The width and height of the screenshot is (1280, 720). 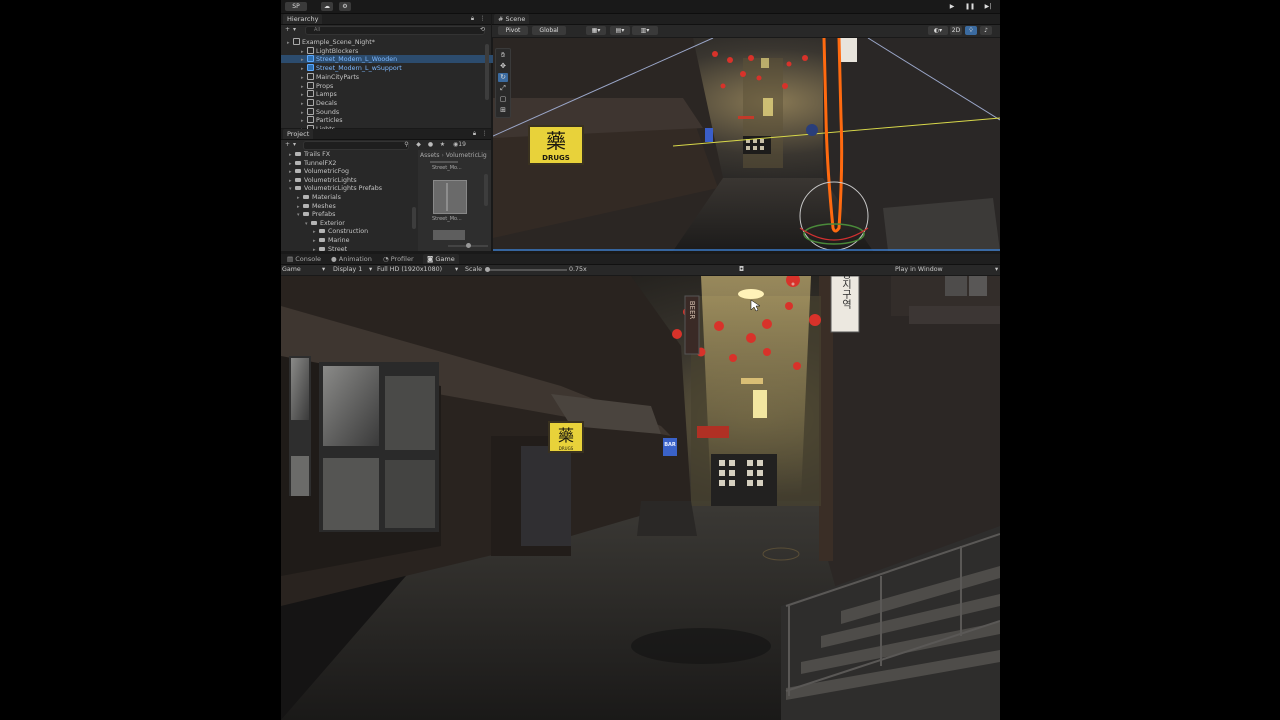 I want to click on label-icon: ◆, so click(x=418, y=144).